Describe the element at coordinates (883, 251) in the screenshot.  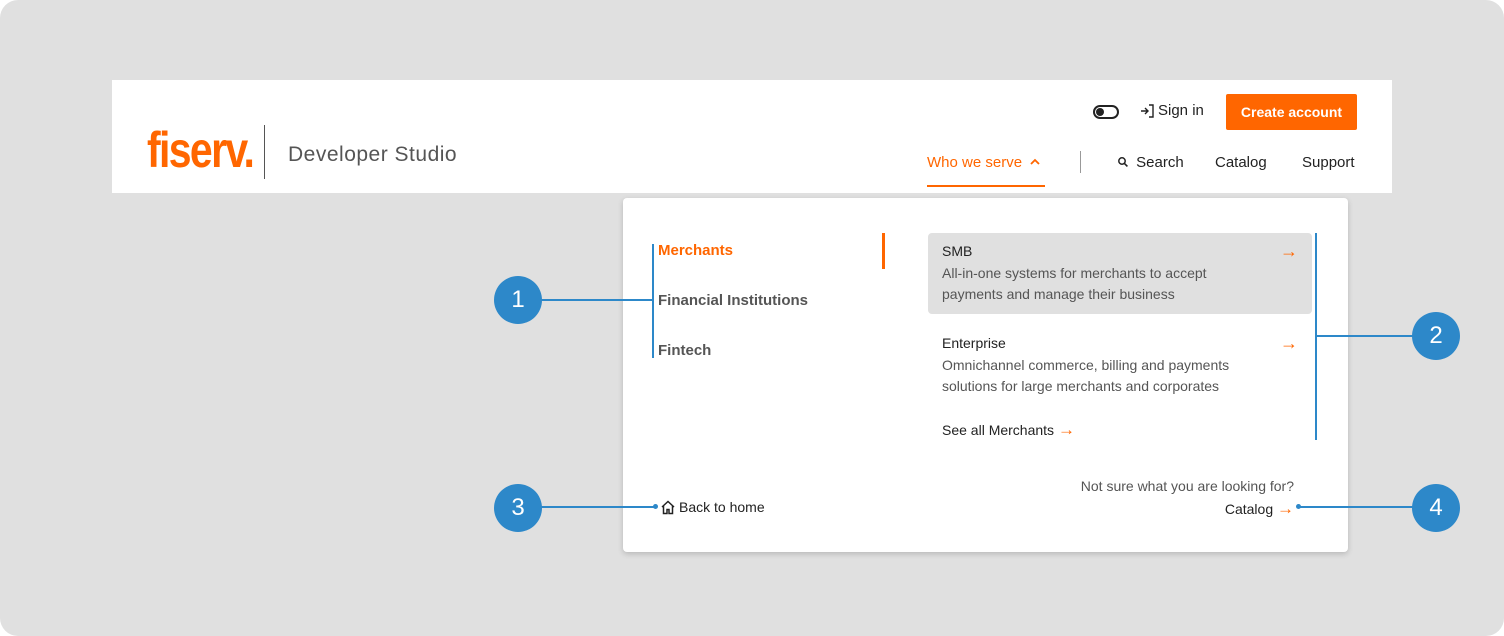
I see `active-category-indicator` at that location.